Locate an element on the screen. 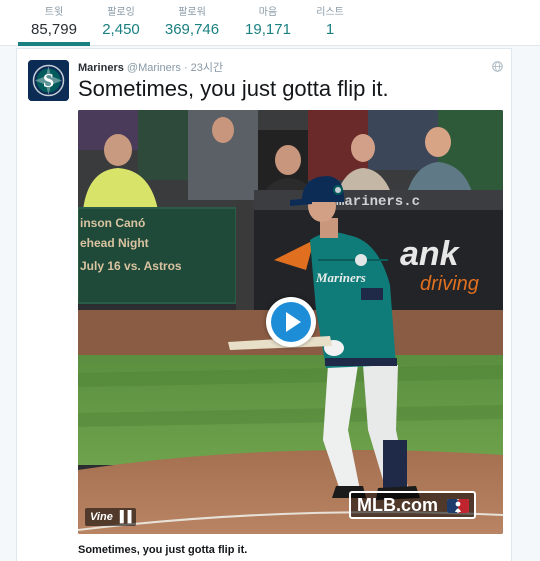 This screenshot has width=540, height=561. stat-likes: 마음 19,171 is located at coordinates (268, 23).